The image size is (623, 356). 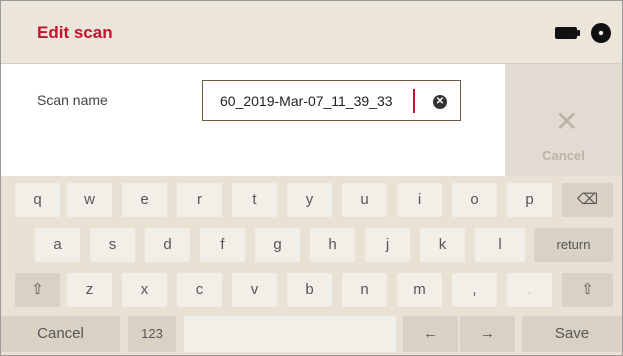 What do you see at coordinates (529, 200) in the screenshot?
I see `key-p: p` at bounding box center [529, 200].